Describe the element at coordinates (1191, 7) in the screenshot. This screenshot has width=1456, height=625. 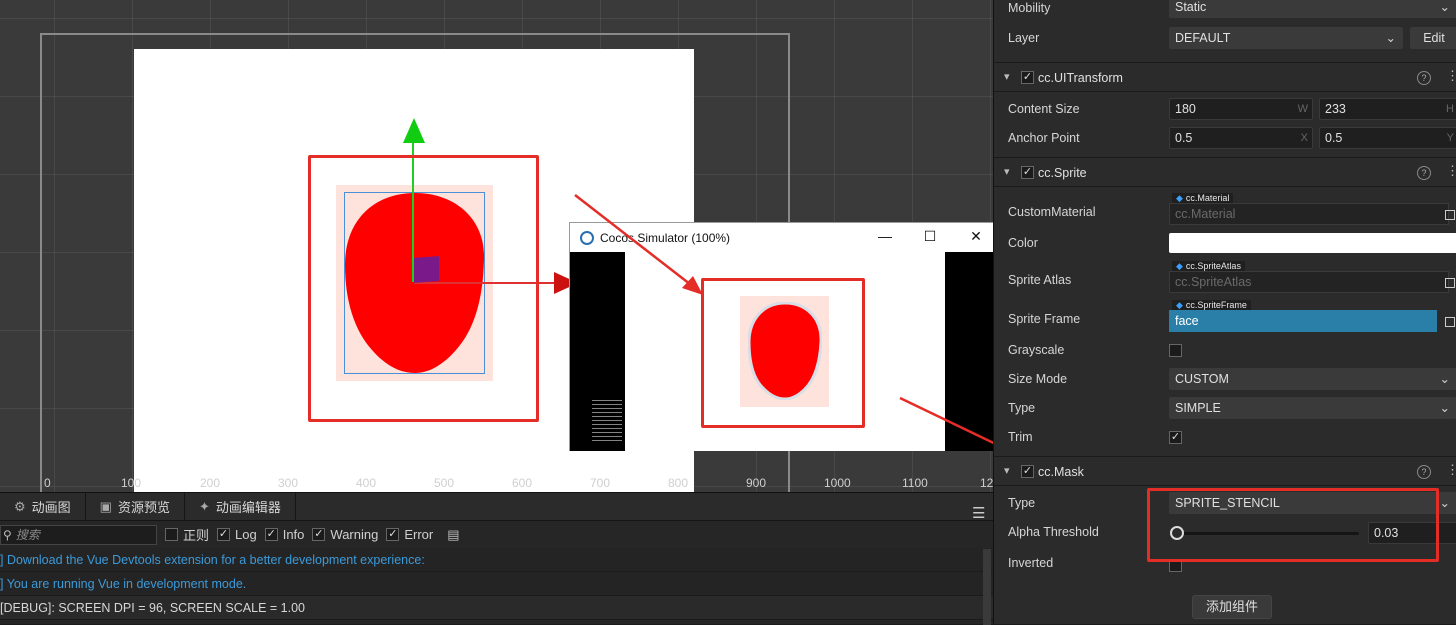
I see `mobility-value: Static` at that location.